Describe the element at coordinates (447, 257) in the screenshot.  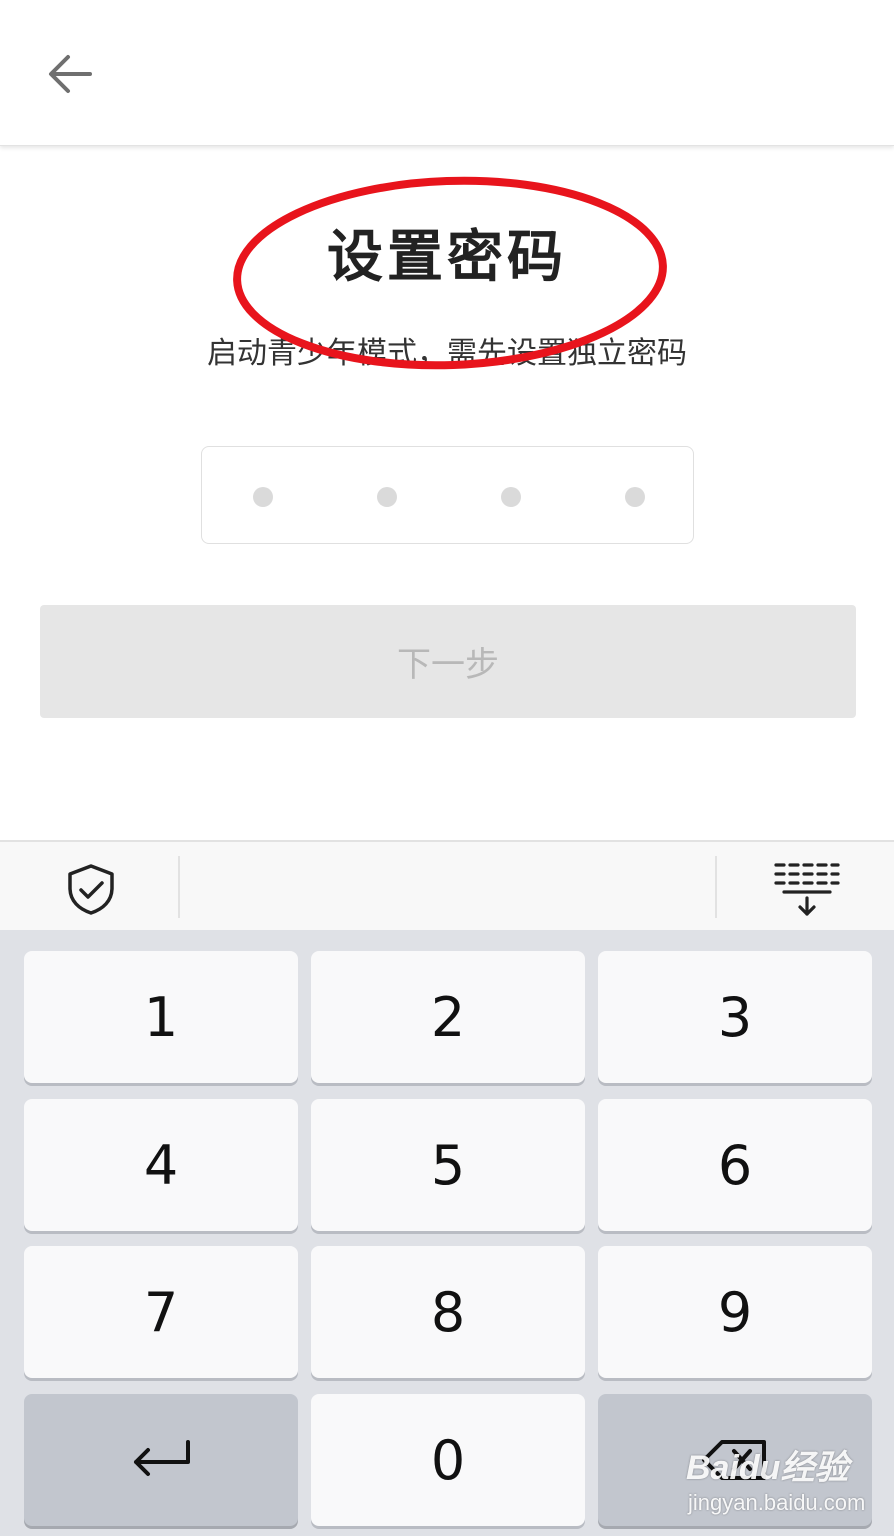
I see `page-title: 设置密码` at that location.